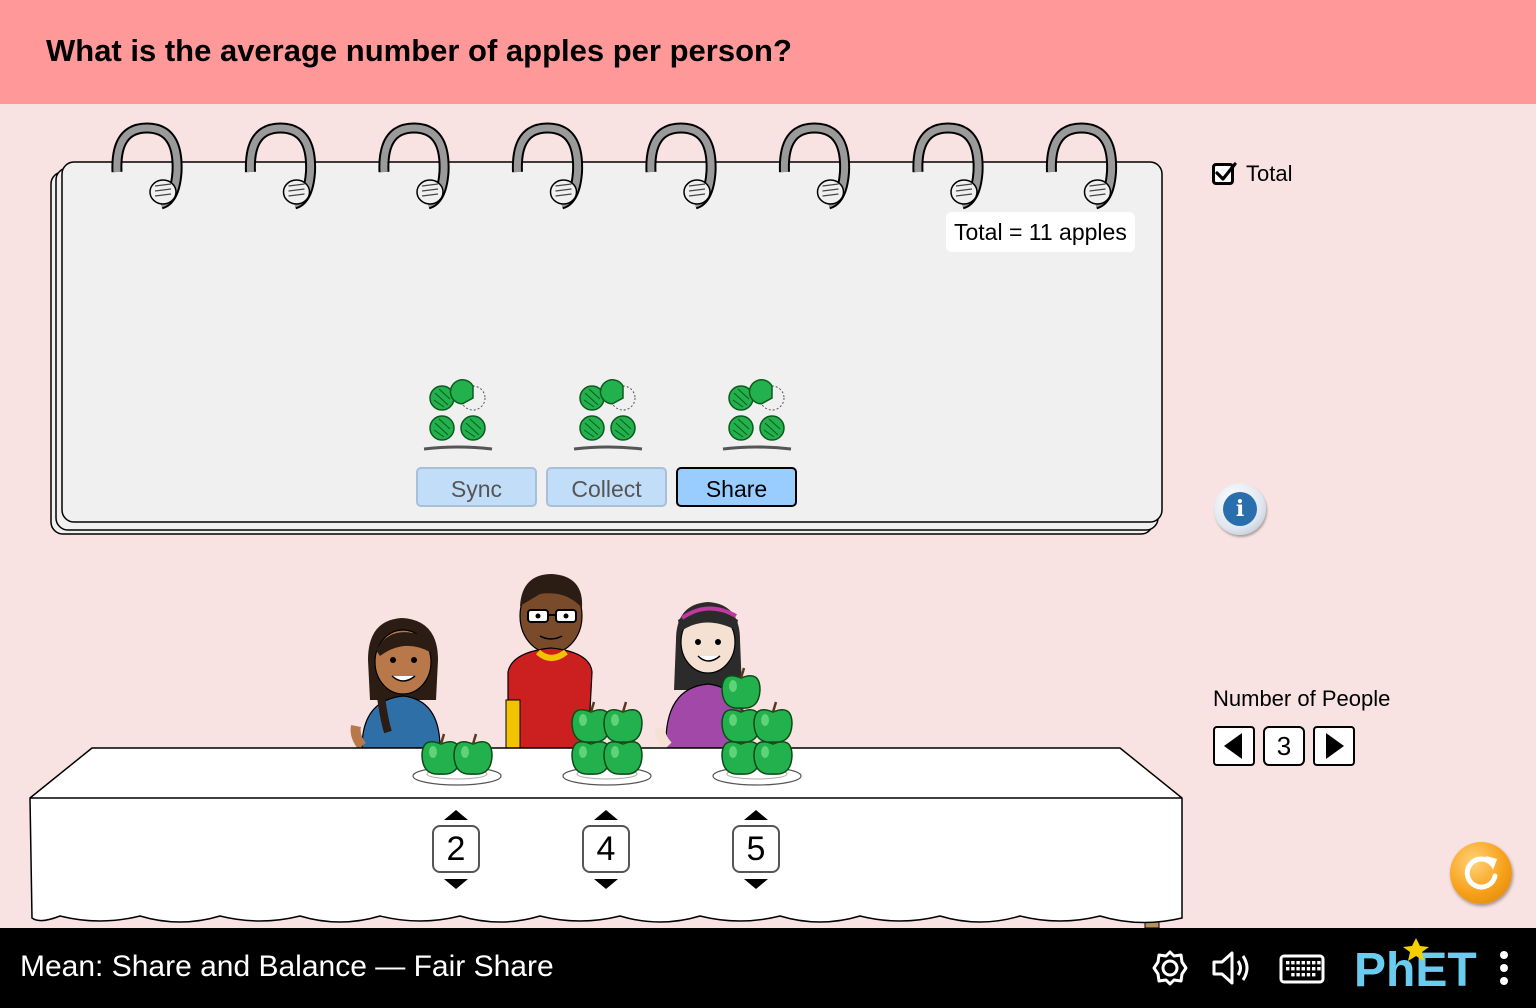  I want to click on share-button: Share, so click(736, 487).